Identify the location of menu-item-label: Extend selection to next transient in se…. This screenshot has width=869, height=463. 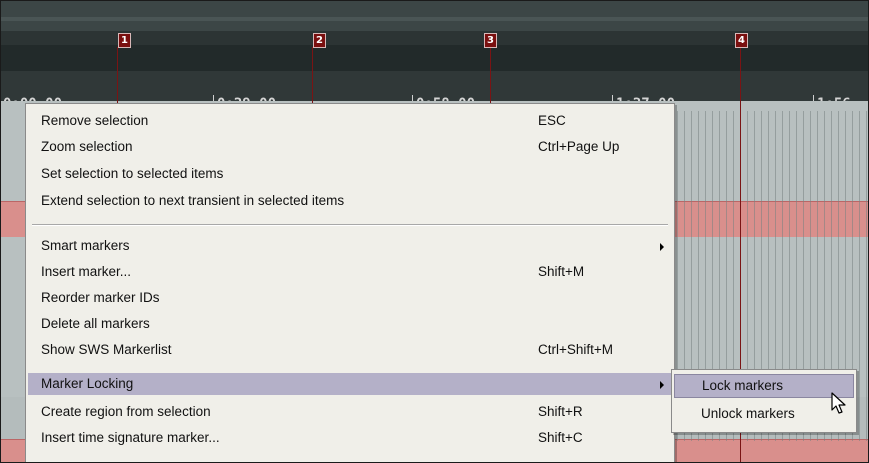
(193, 200).